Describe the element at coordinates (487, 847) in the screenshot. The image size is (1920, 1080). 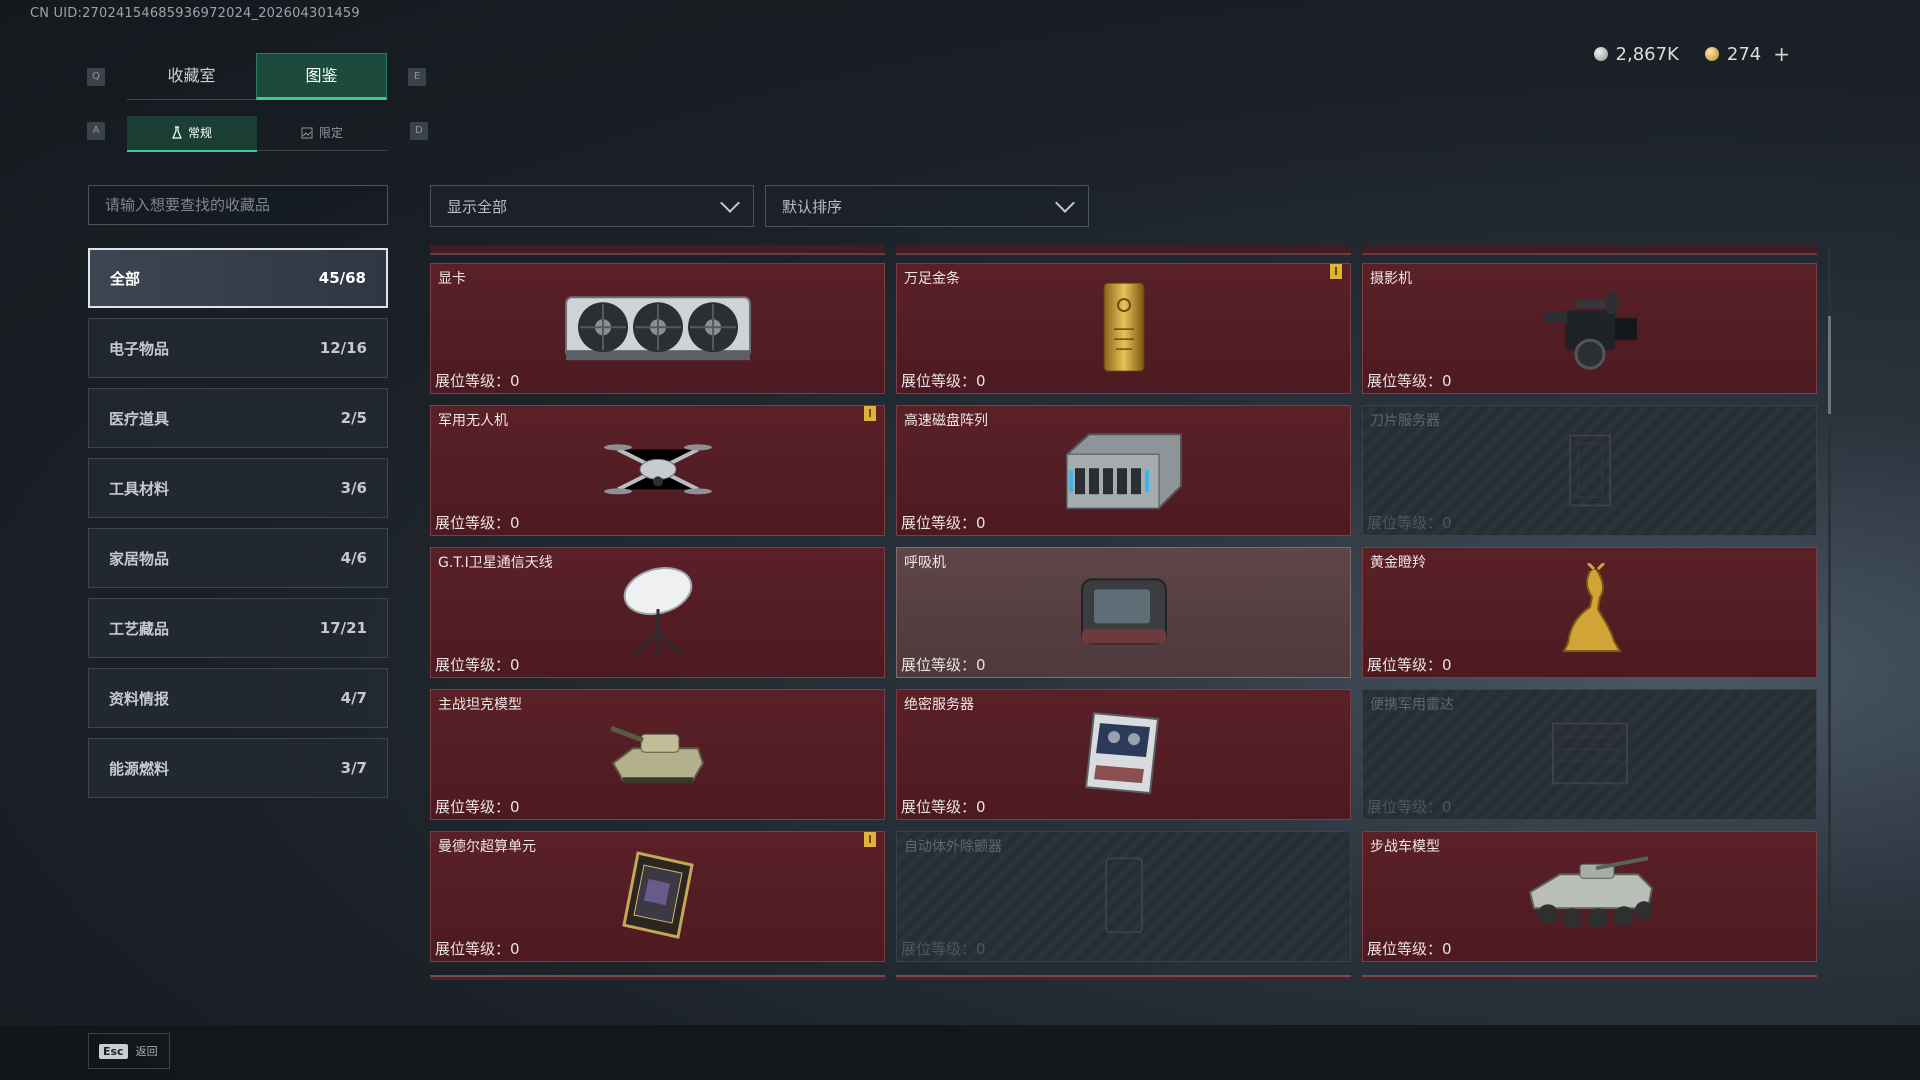
I see `item-name: 曼德尔超算单元` at that location.